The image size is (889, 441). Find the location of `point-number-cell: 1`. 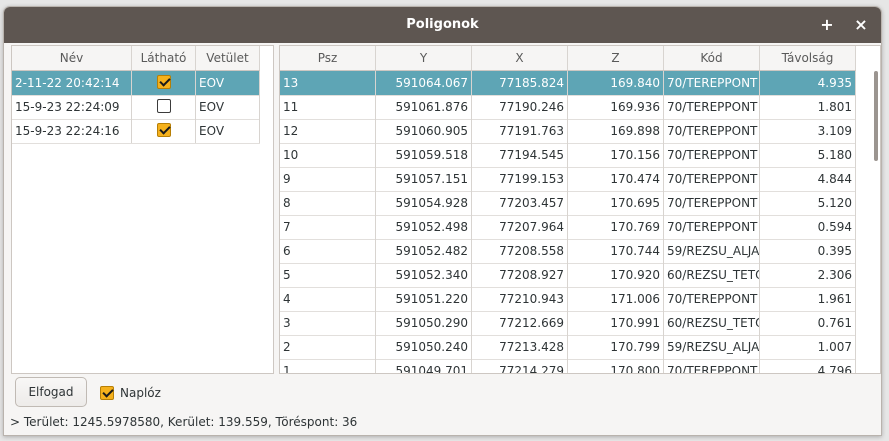

point-number-cell: 1 is located at coordinates (328, 366).